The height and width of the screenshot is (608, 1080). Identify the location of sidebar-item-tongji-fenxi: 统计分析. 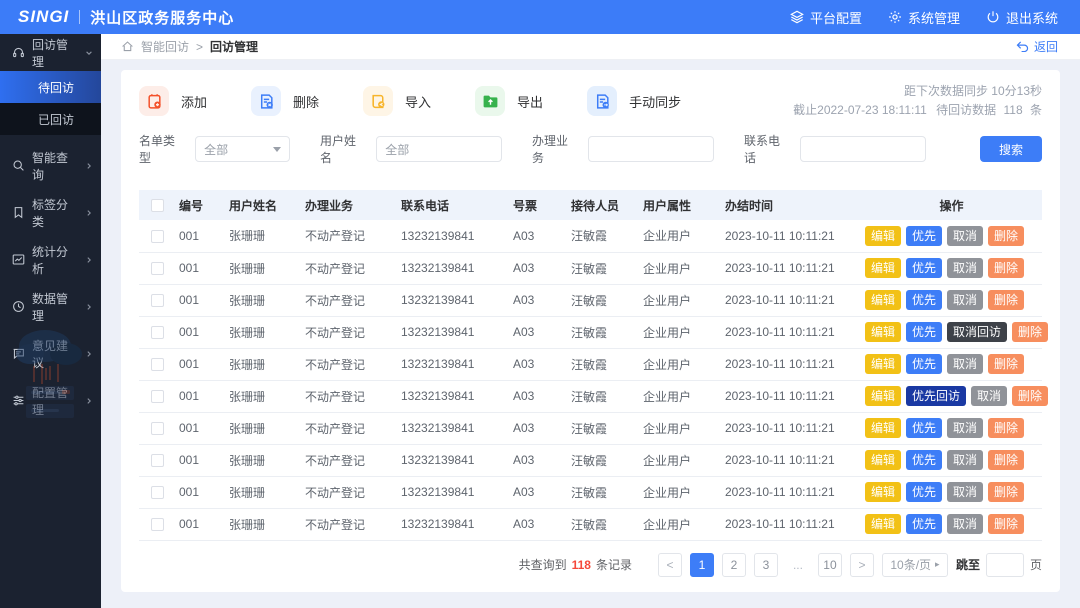
(50, 259).